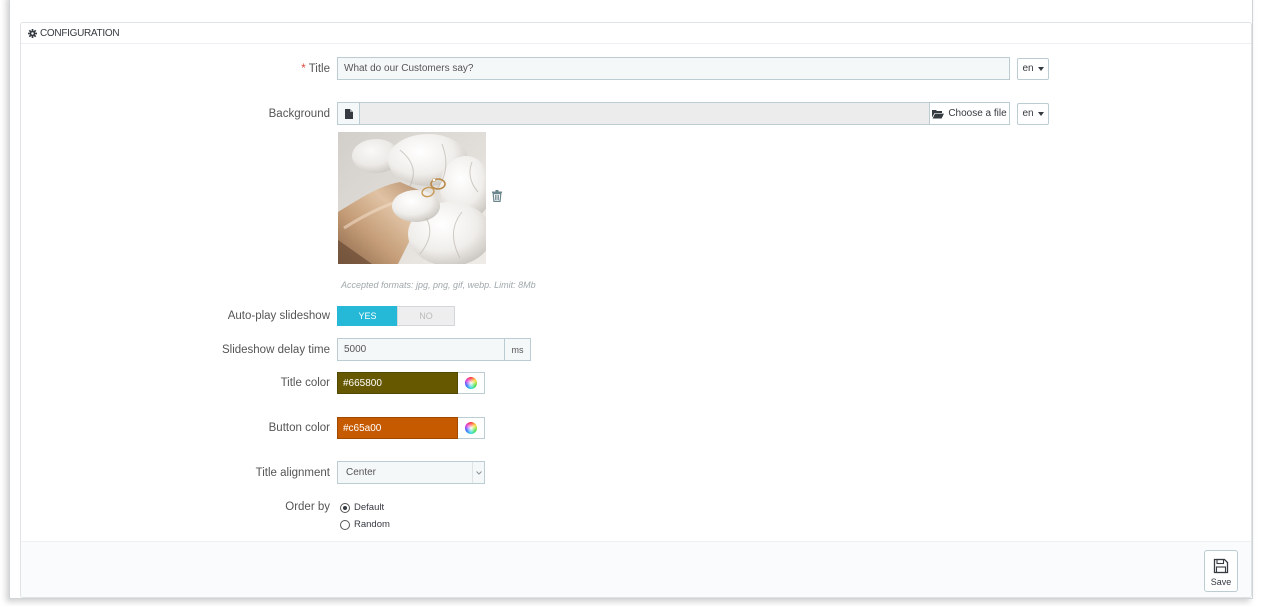 This screenshot has width=1261, height=606. I want to click on title-alignment-label: Title alignment, so click(292, 472).